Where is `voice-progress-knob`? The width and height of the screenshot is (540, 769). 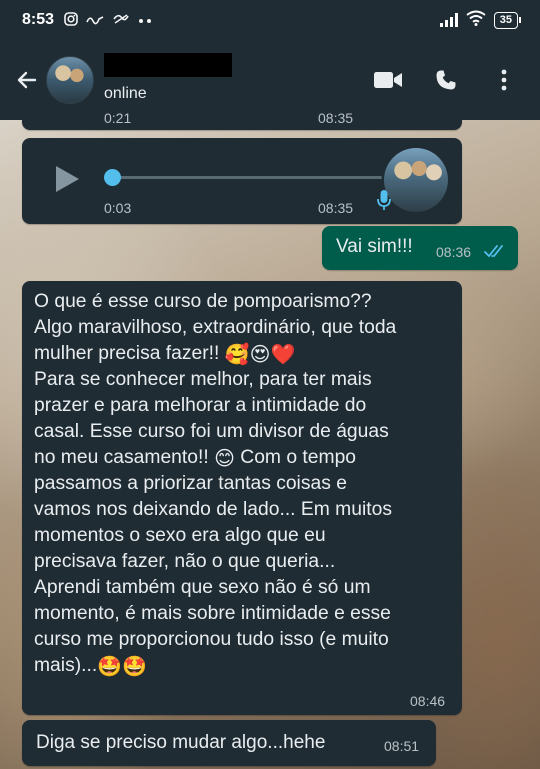 voice-progress-knob is located at coordinates (112, 177).